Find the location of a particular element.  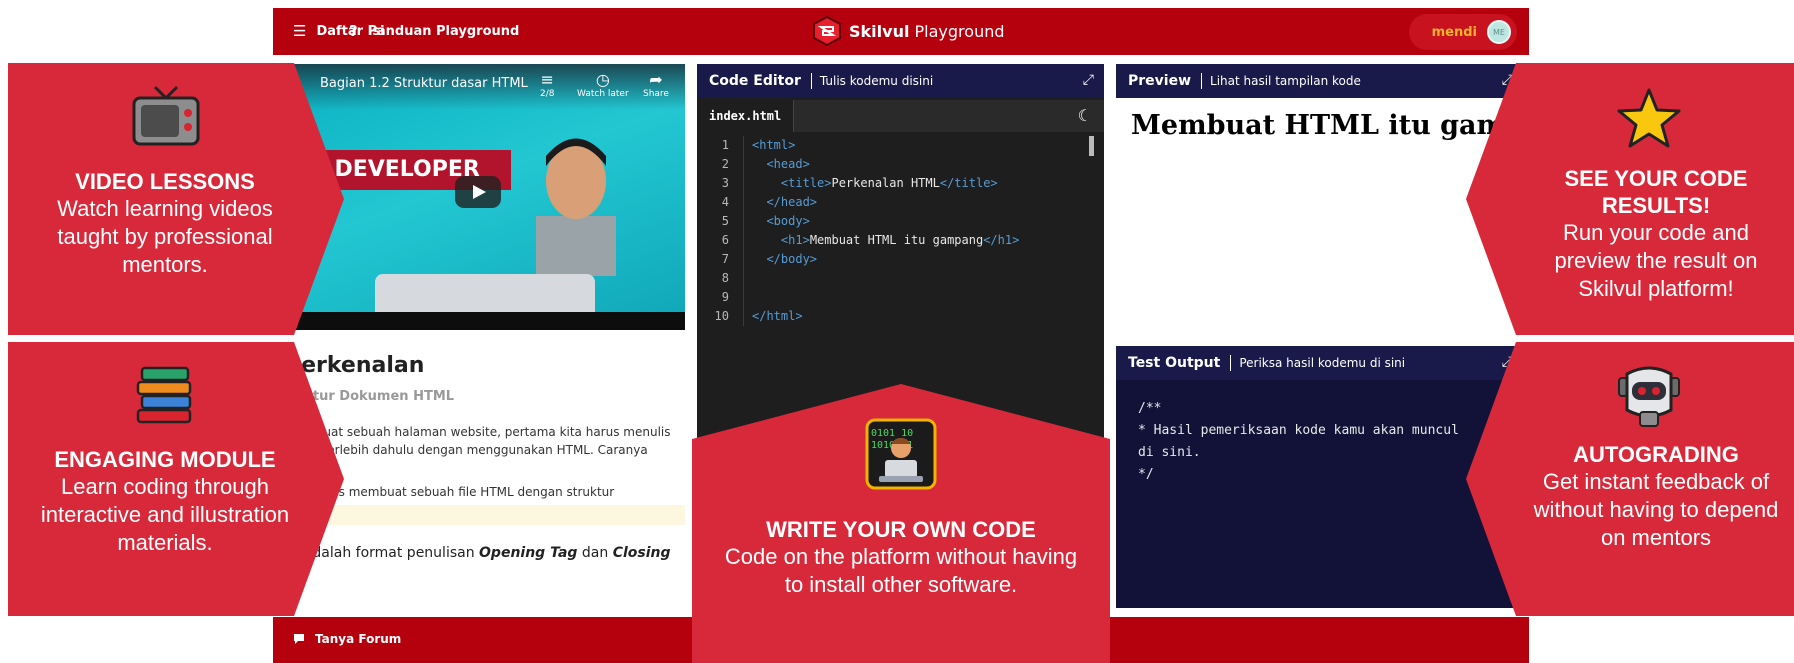

output-header: Test Output Periksa hasil kodemu di sini is located at coordinates (1319, 363).